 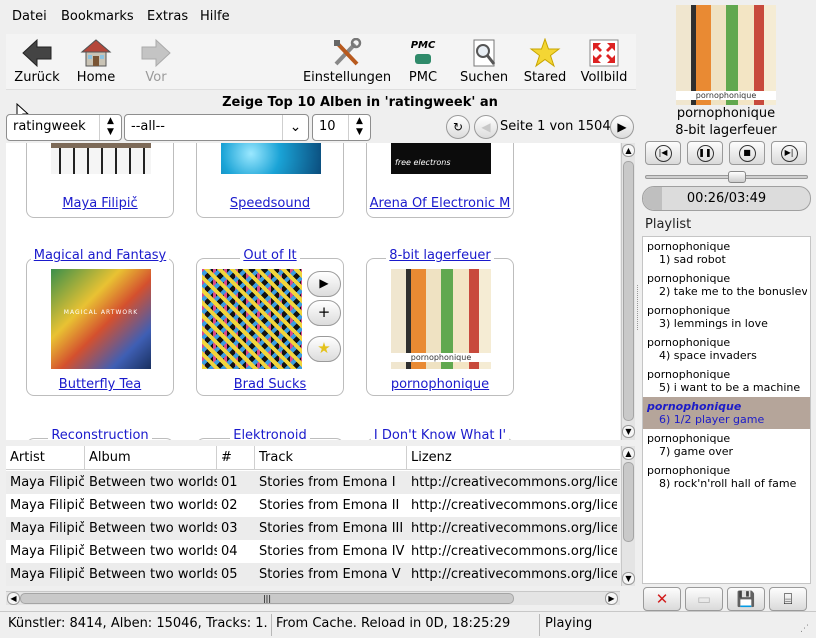 I want to click on playlist-item: pornophonique 6) 1/2 player game, so click(x=726, y=413).